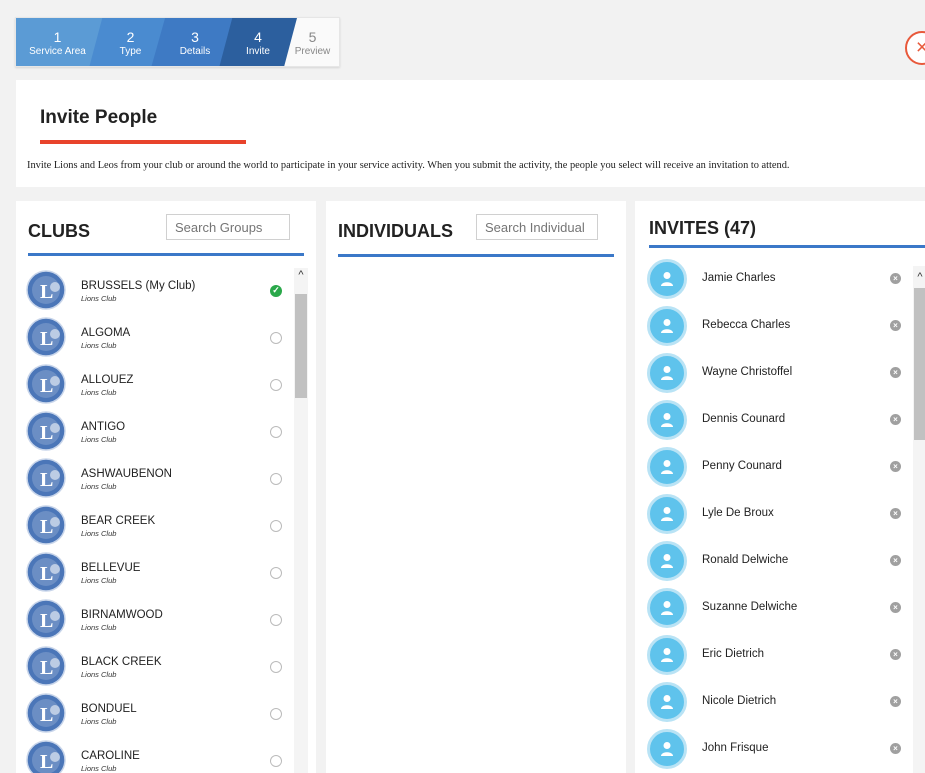  I want to click on invite-row: Wayne Christoffel ×, so click(771, 376).